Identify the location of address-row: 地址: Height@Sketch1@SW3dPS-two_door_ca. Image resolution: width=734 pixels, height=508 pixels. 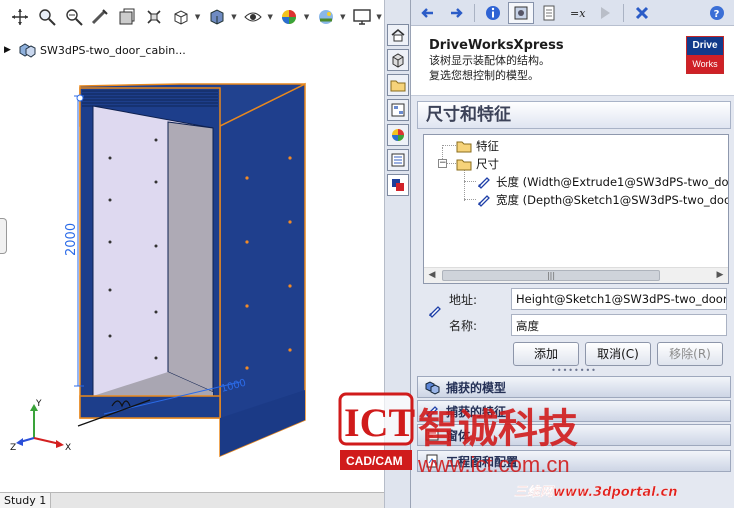
(576, 299).